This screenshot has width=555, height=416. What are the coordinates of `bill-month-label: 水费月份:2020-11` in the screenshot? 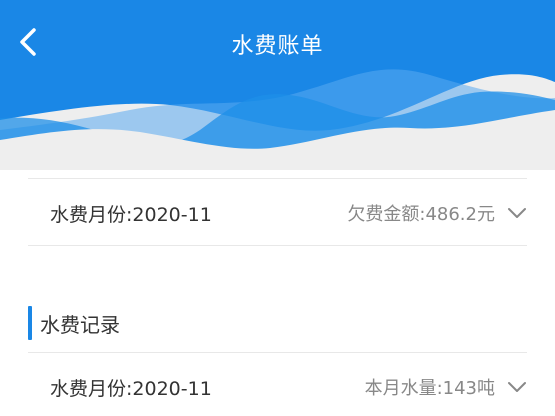 It's located at (131, 214).